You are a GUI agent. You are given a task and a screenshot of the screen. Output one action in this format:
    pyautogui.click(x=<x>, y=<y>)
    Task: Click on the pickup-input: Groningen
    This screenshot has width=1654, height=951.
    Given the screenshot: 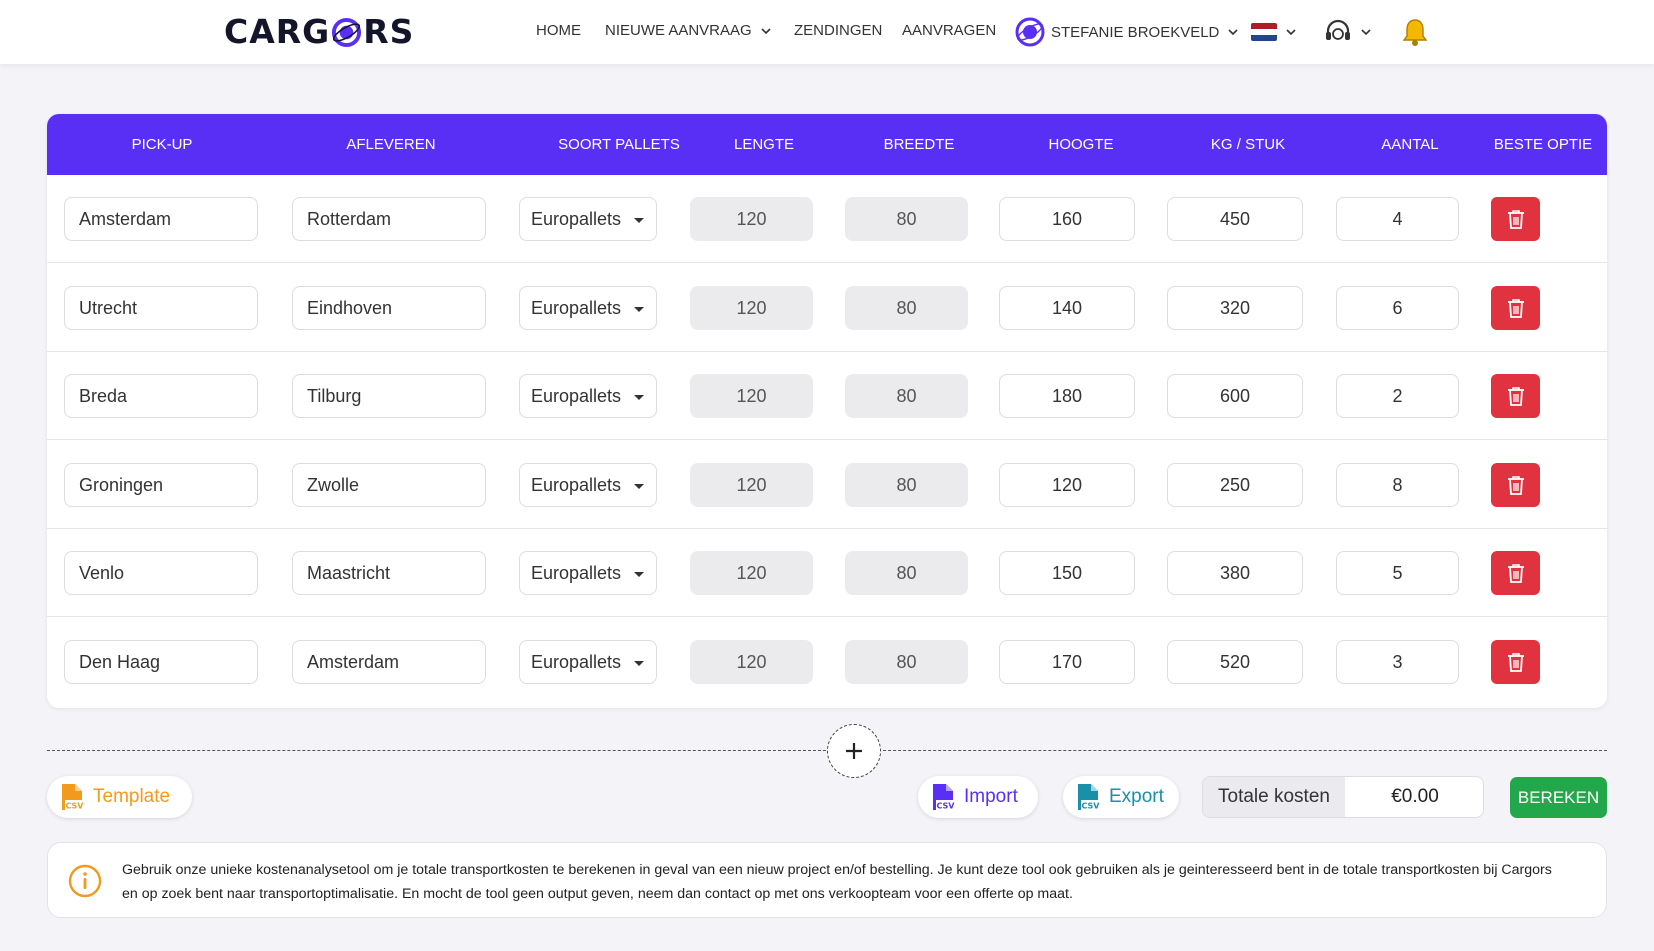 What is the action you would take?
    pyautogui.click(x=161, y=484)
    